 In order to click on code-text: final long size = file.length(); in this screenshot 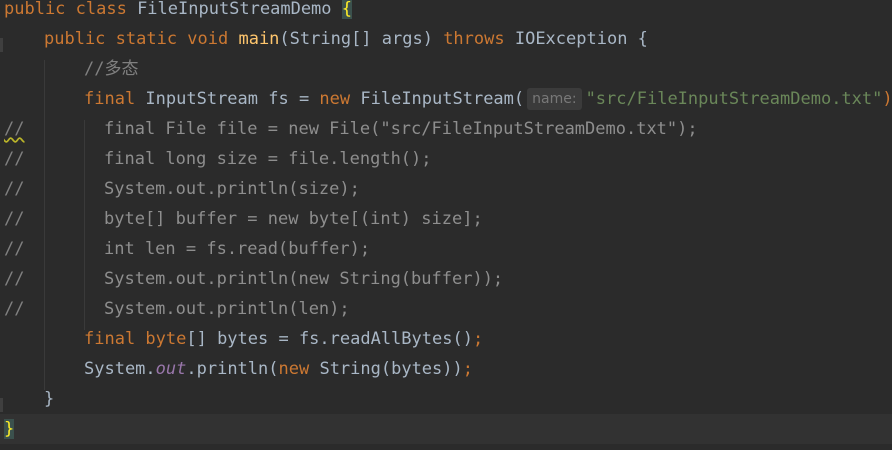, I will do `click(268, 159)`.